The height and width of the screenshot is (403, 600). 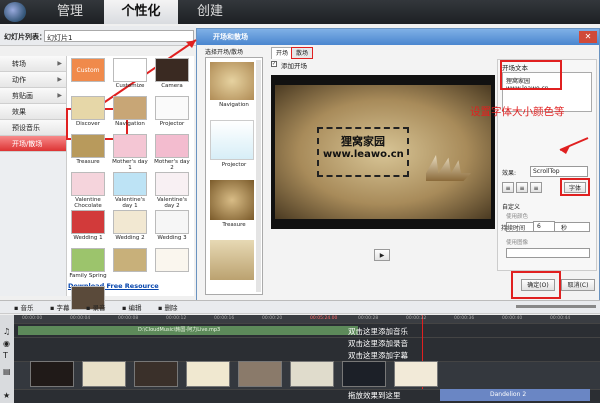 I want to click on template-thumb: Valentine Chocolate, so click(x=88, y=190).